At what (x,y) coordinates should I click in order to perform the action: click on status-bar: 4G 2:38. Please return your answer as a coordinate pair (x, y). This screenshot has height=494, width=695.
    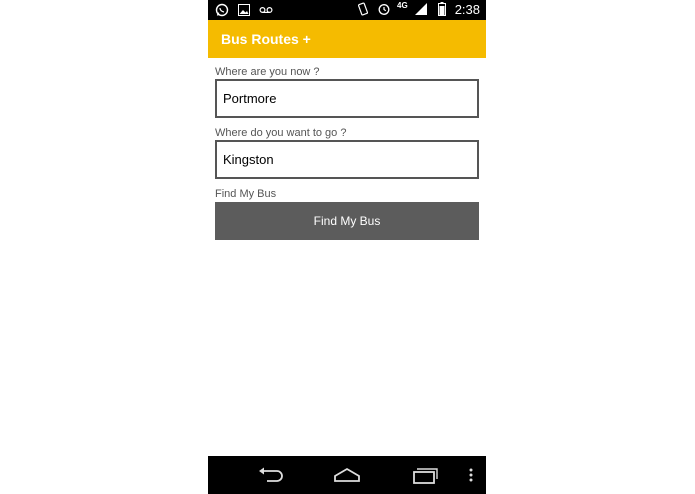
    Looking at the image, I should click on (347, 10).